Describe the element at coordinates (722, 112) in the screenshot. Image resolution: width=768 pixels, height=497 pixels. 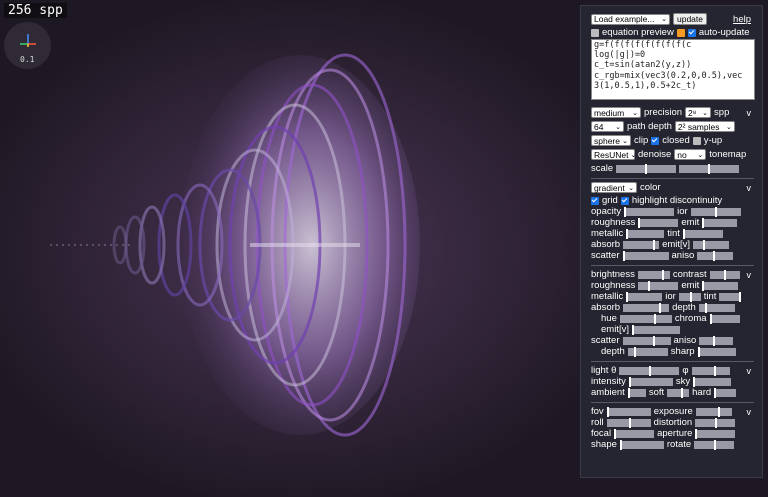
I see `spp-label: spp` at that location.